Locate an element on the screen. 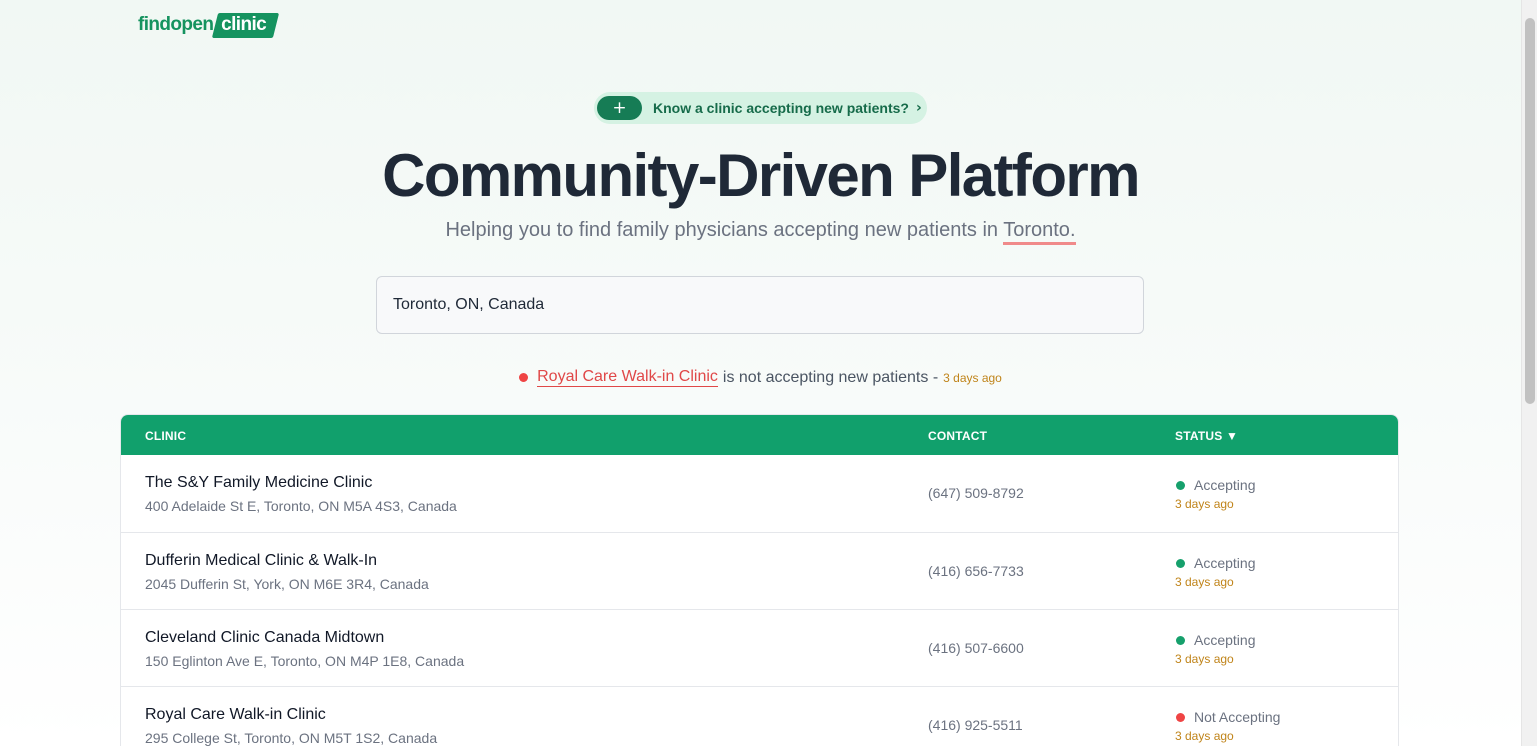  logo-part-2: clinic is located at coordinates (246, 25).